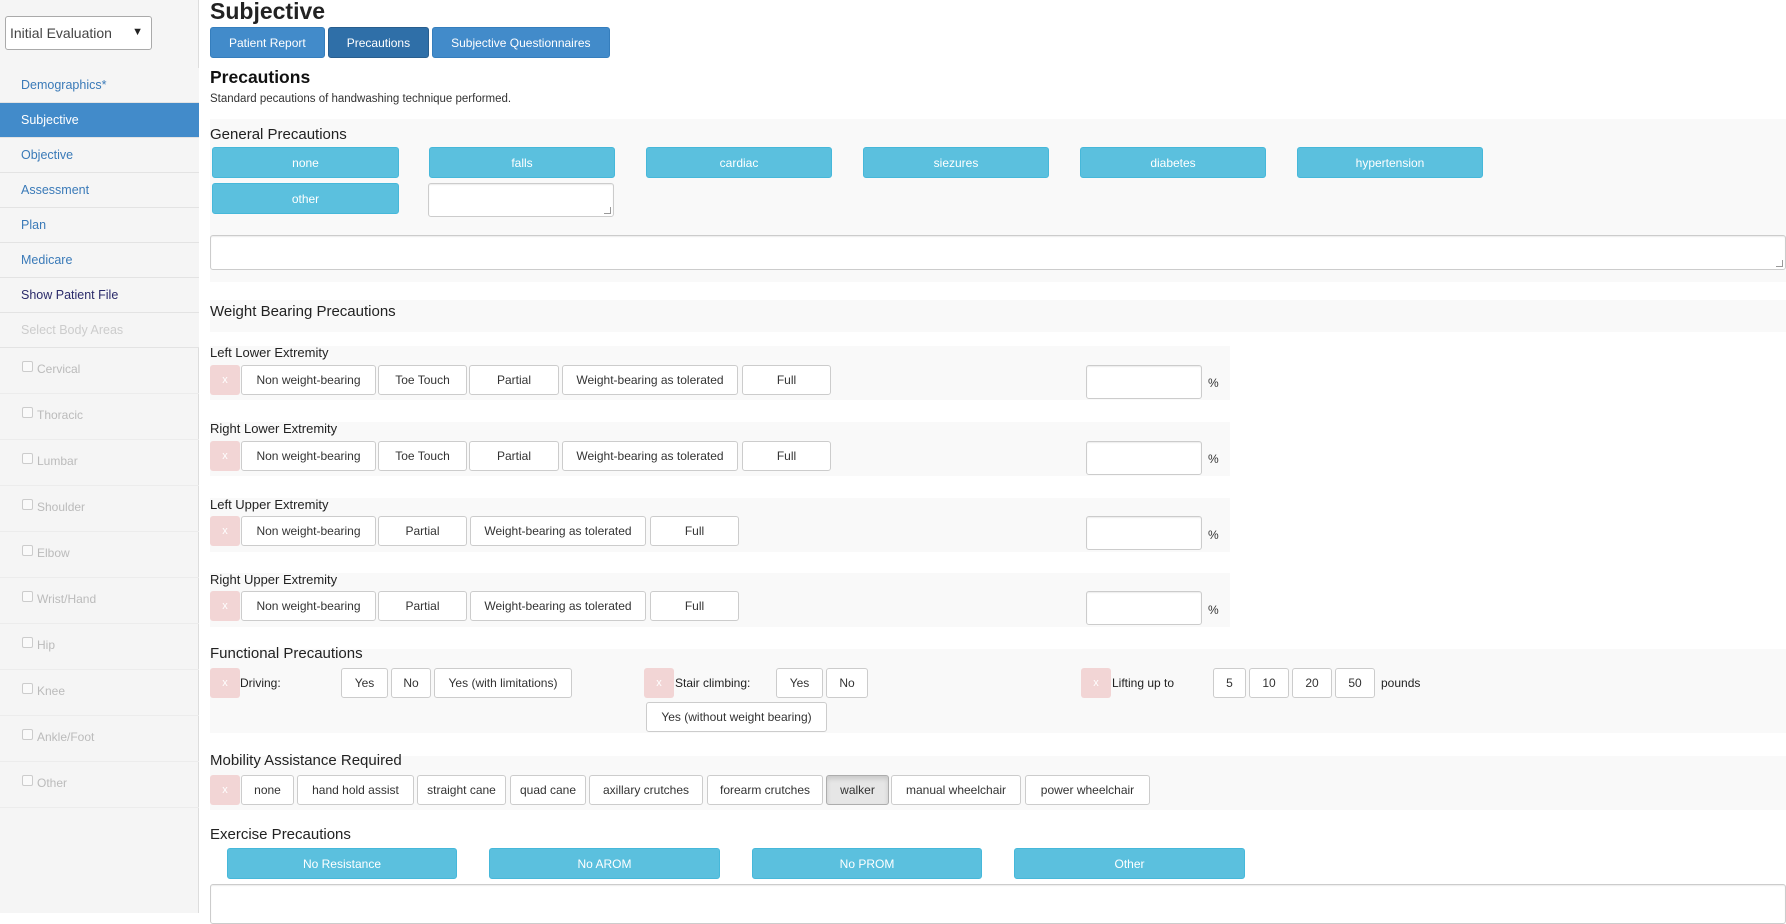 The image size is (1786, 924). Describe the element at coordinates (99, 693) in the screenshot. I see `body-area-knee: Knee` at that location.